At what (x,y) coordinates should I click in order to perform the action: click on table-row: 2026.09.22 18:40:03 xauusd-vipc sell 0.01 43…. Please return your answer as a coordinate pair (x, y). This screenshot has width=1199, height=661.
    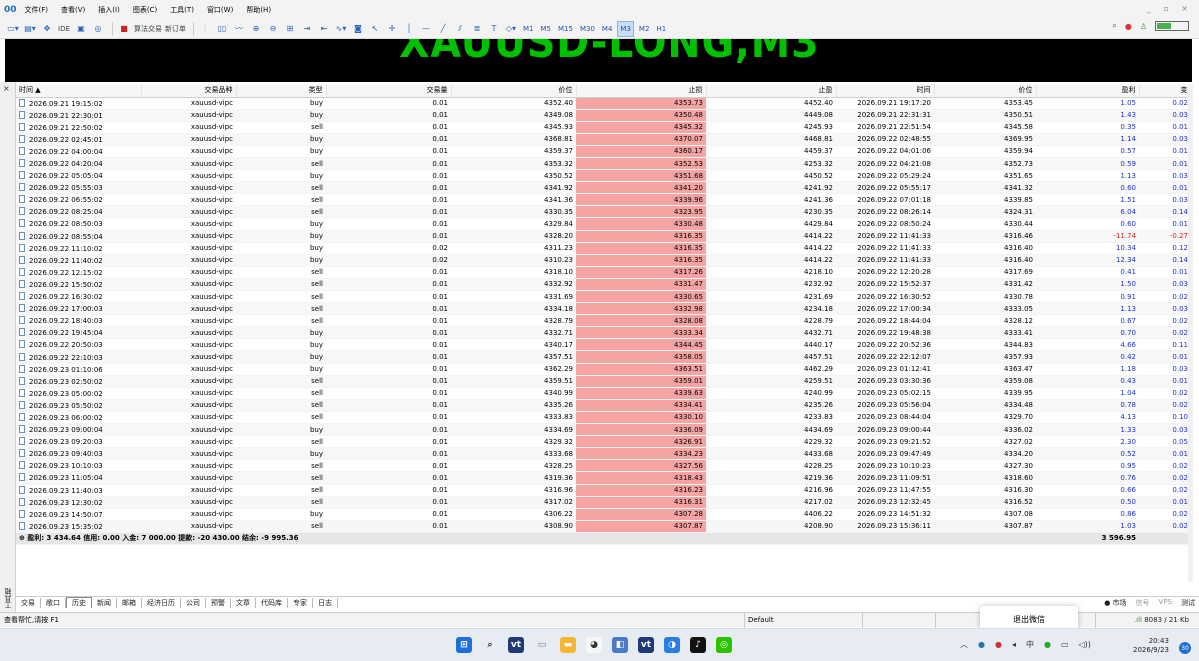
    Looking at the image, I should click on (602, 321).